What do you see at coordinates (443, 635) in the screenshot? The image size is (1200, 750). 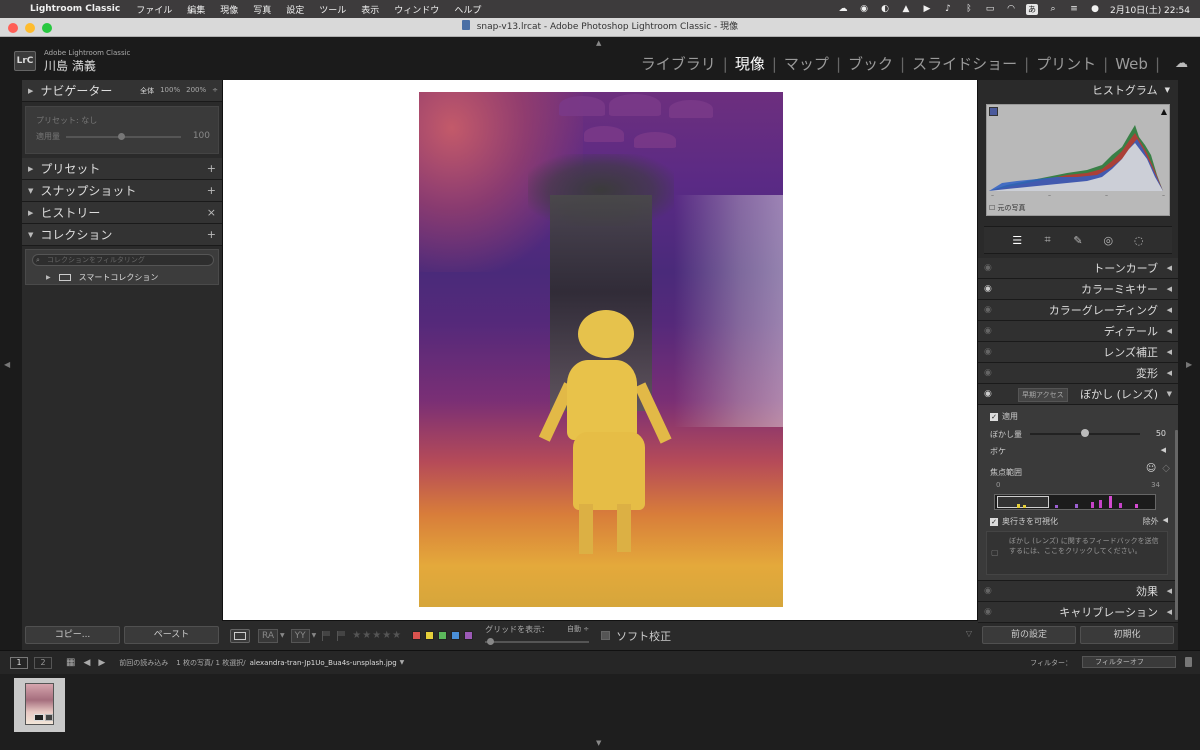 I see `color-label-green` at bounding box center [443, 635].